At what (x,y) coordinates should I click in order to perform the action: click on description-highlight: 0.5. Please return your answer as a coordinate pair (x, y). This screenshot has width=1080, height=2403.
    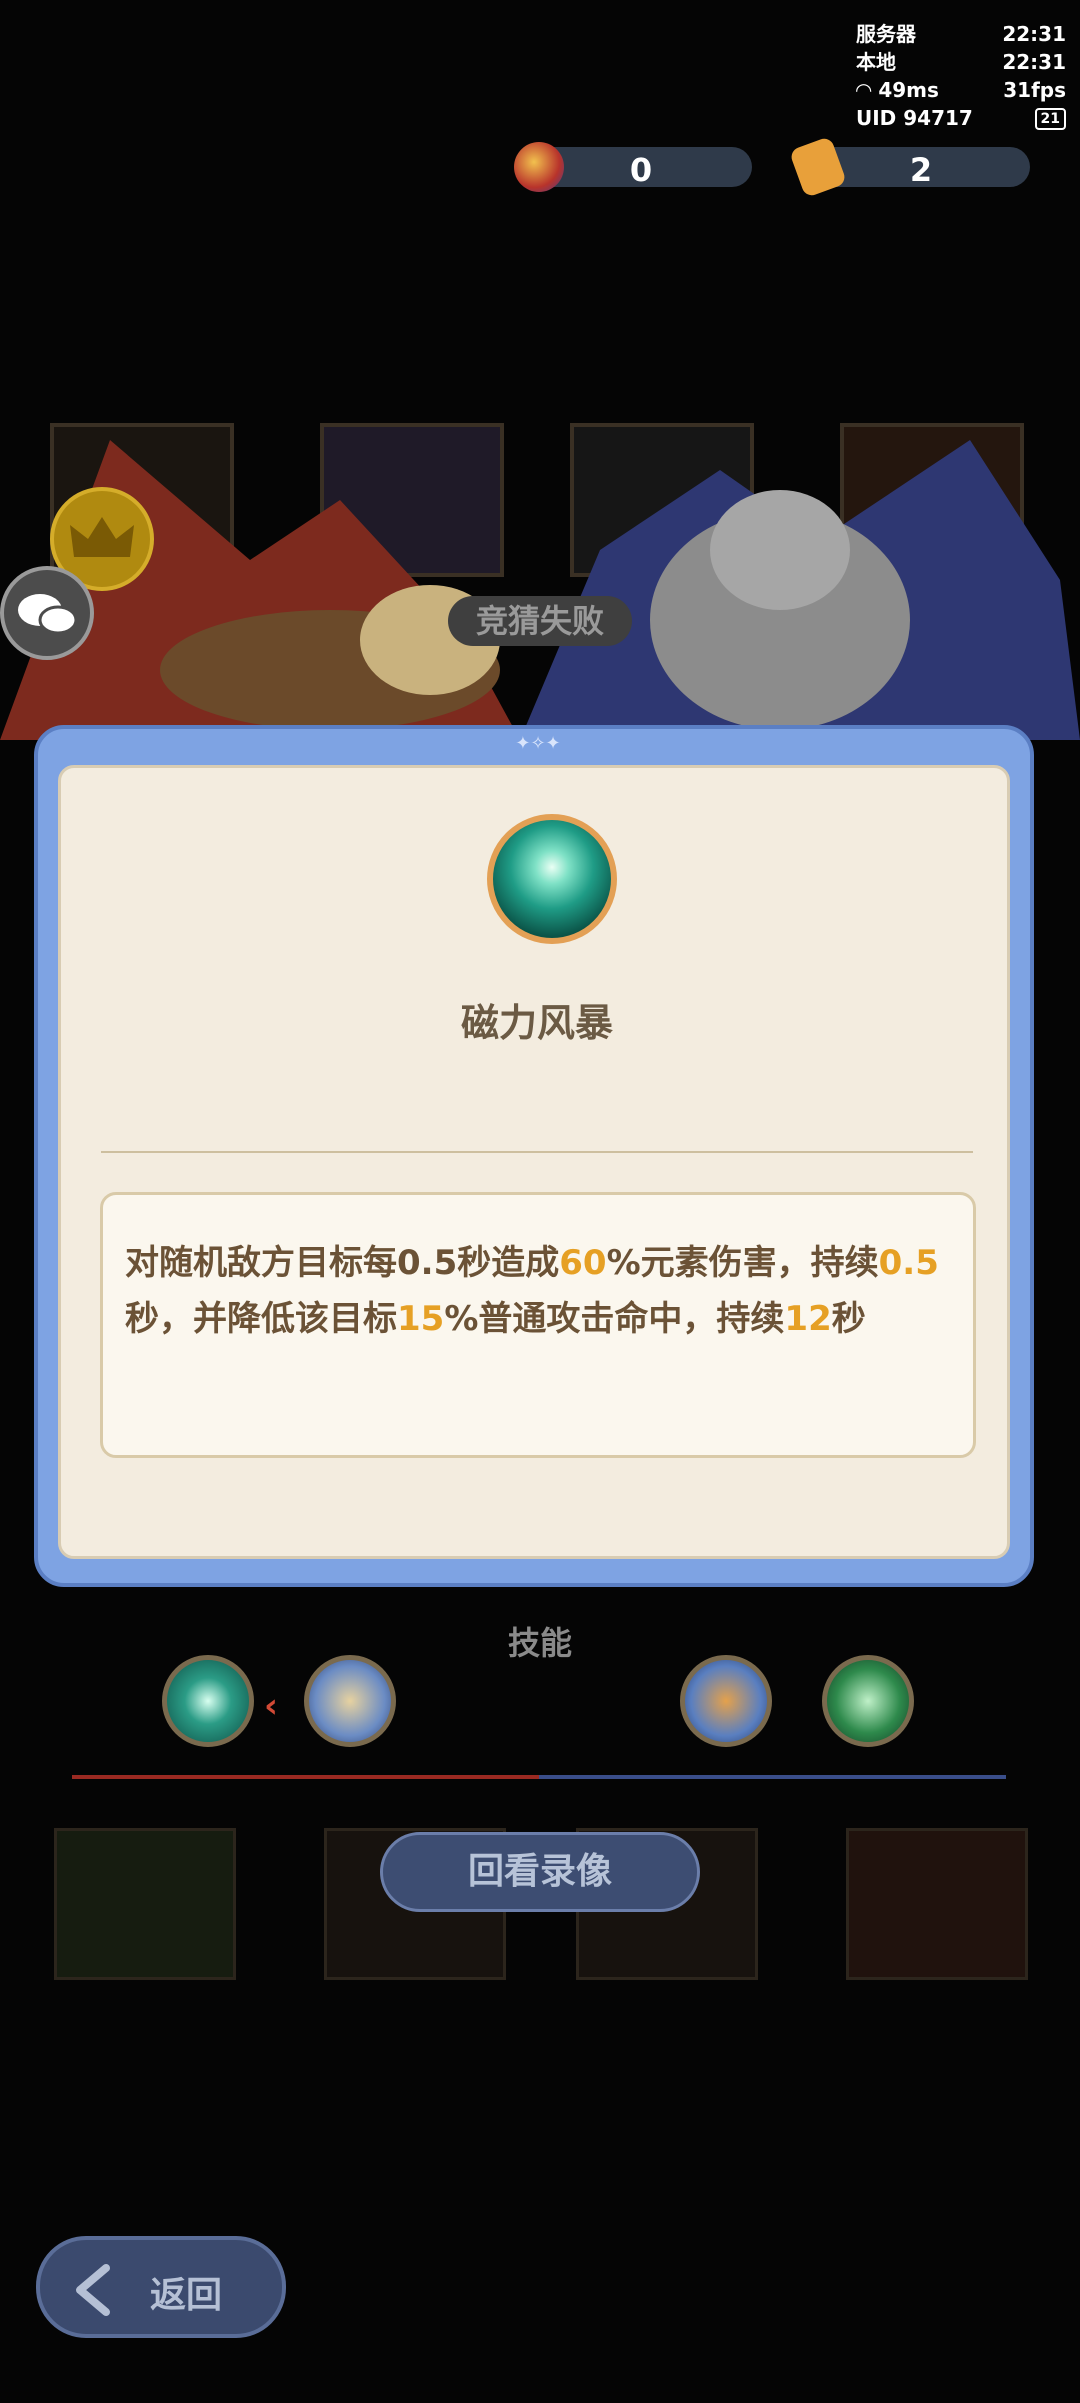
    Looking at the image, I should click on (908, 1263).